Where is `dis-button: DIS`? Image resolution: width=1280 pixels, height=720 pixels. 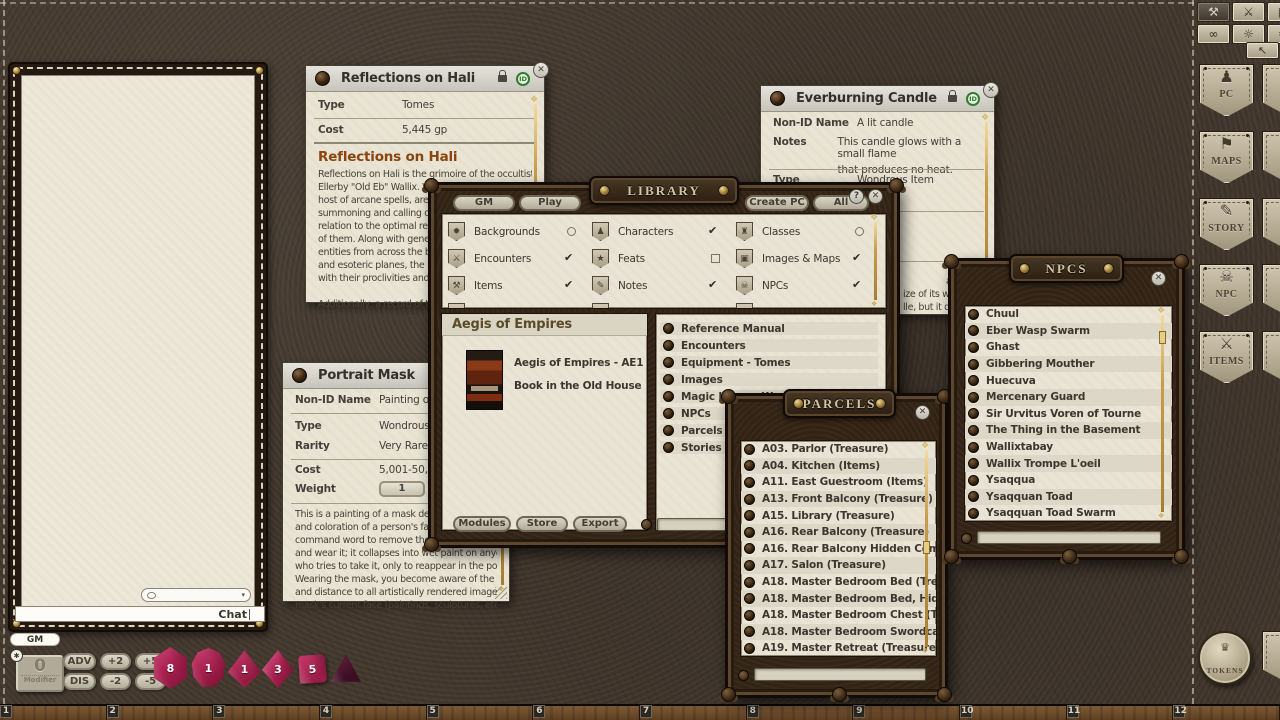 dis-button: DIS is located at coordinates (79, 681).